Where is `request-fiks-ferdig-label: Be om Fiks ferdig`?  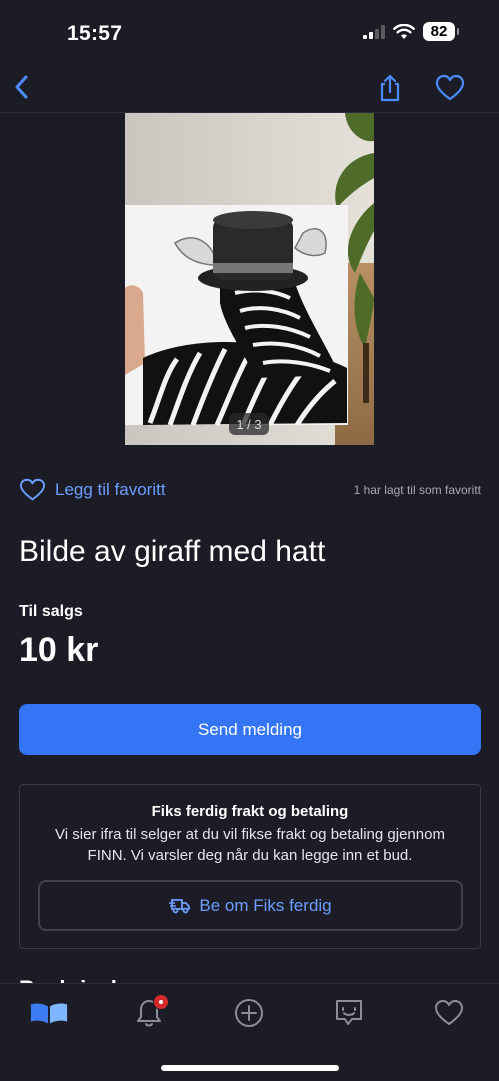 request-fiks-ferdig-label: Be om Fiks ferdig is located at coordinates (265, 905).